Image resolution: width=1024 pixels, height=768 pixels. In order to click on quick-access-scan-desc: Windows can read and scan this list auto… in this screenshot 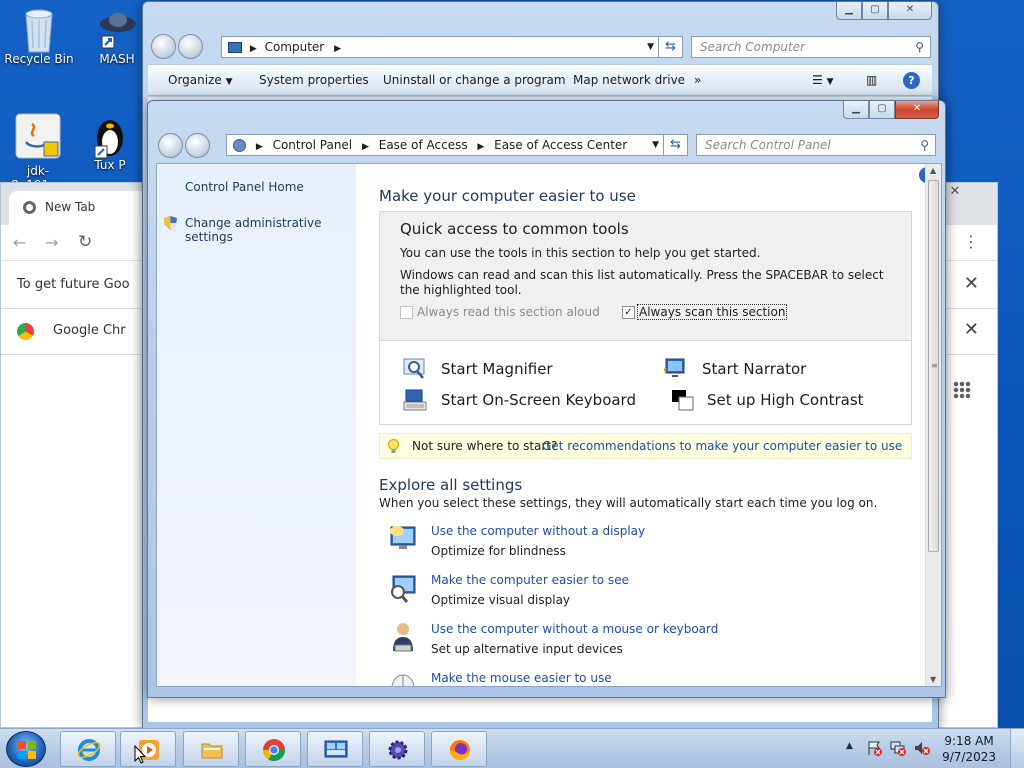, I will do `click(642, 282)`.